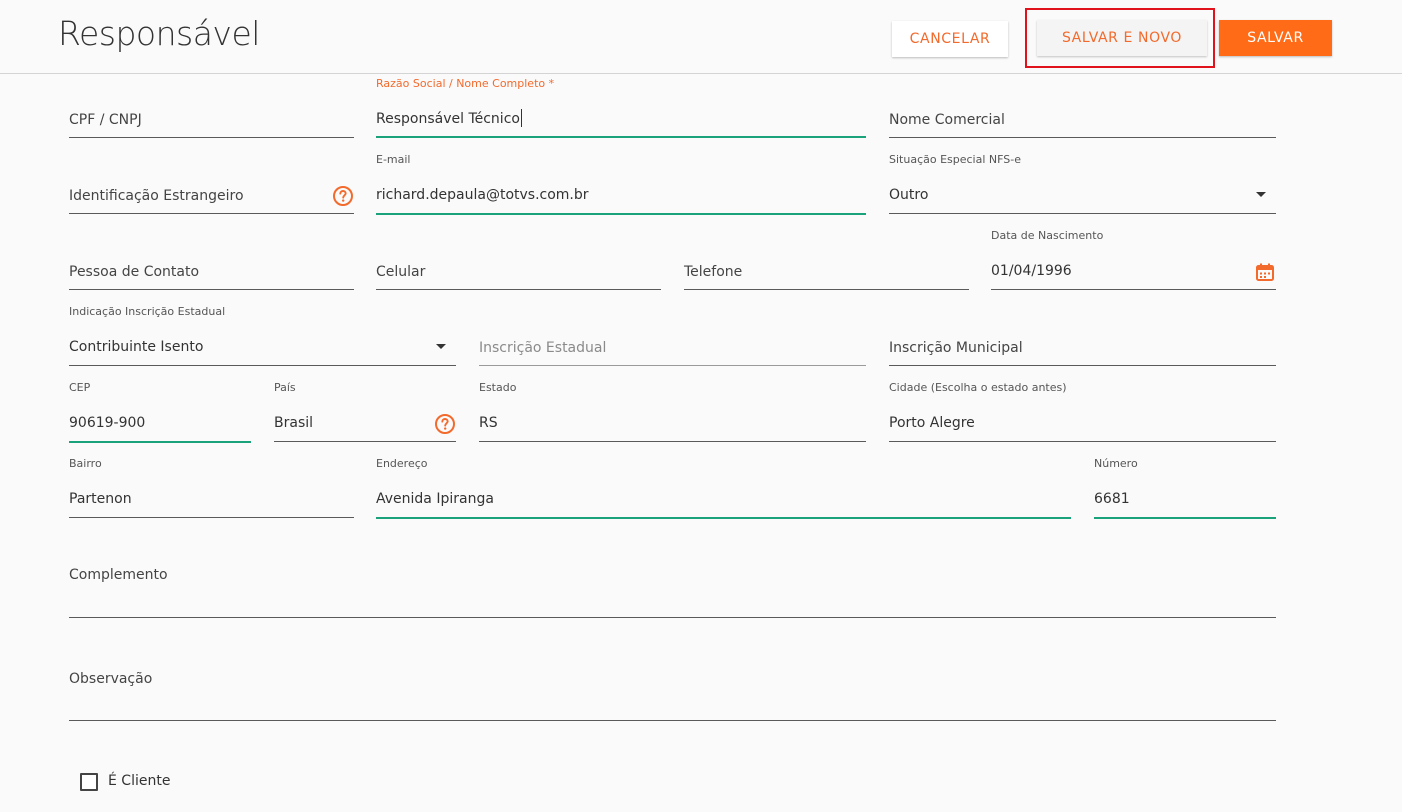  Describe the element at coordinates (956, 348) in the screenshot. I see `inscricao-municipal-placeholder: Inscrição Municipal` at that location.